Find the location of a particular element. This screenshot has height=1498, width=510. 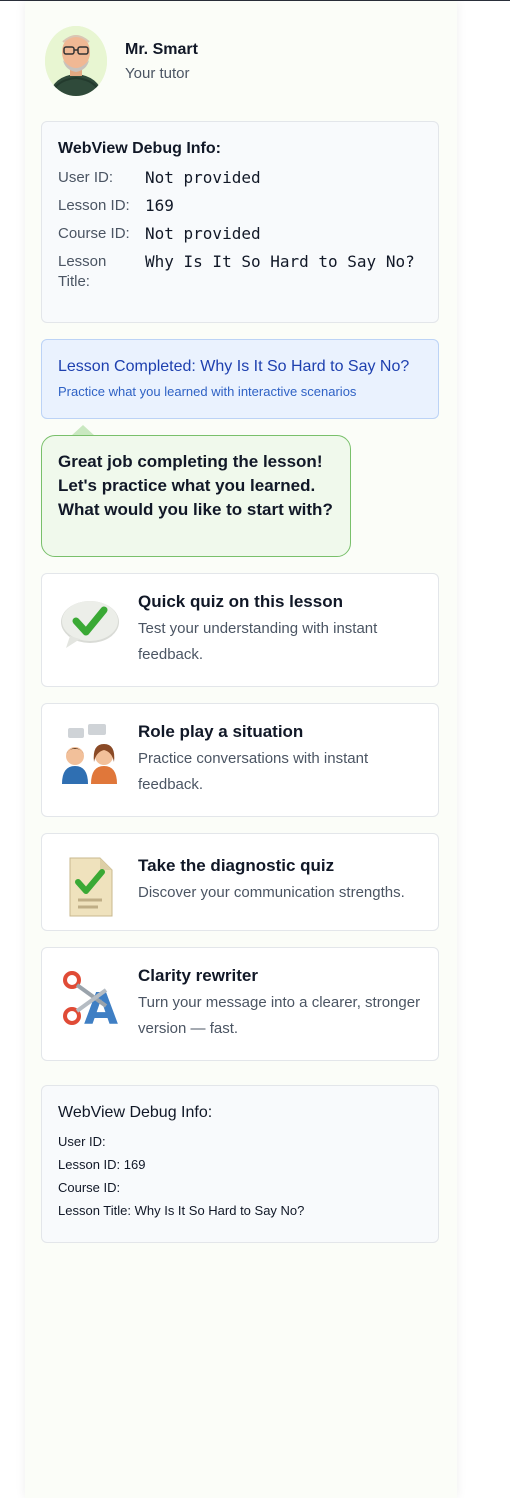

debug-value: 169 is located at coordinates (159, 205).